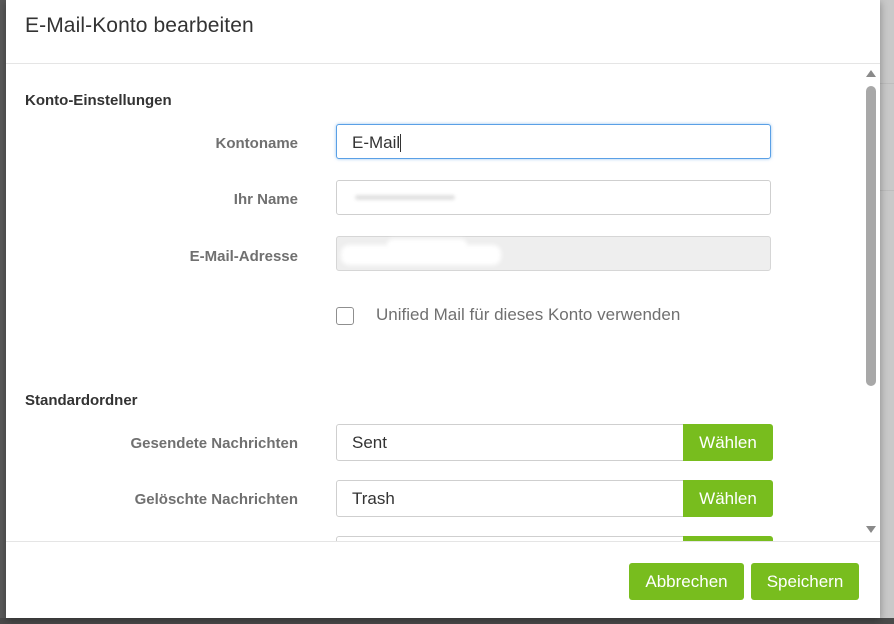 The height and width of the screenshot is (624, 894). I want to click on unified-mail-checkbox, so click(345, 316).